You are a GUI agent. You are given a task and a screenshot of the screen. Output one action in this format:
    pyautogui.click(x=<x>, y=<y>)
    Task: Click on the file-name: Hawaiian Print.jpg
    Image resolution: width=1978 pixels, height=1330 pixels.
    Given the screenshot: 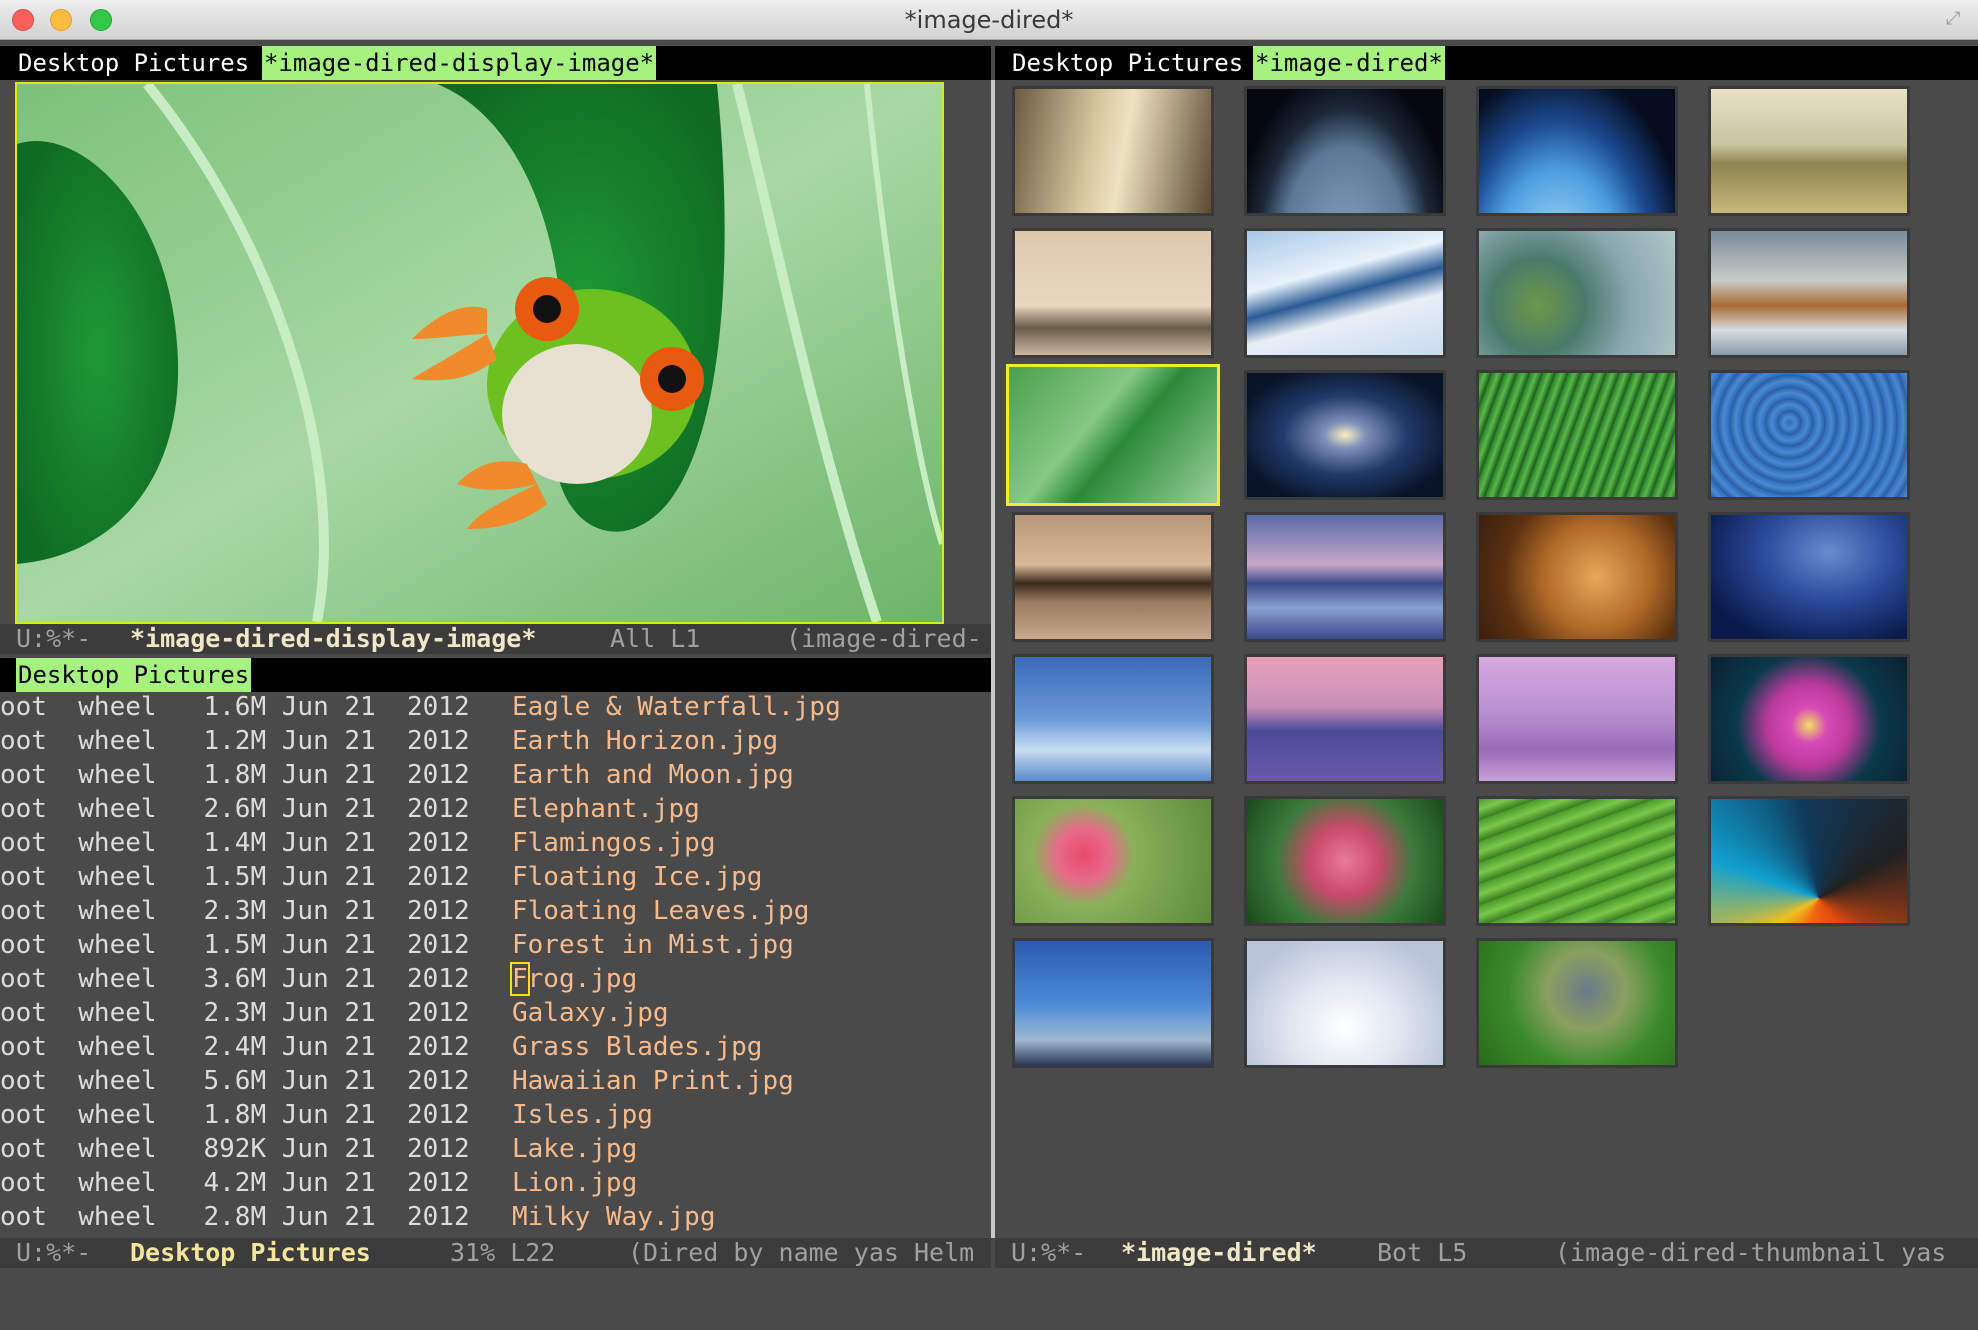 What is the action you would take?
    pyautogui.click(x=653, y=1081)
    